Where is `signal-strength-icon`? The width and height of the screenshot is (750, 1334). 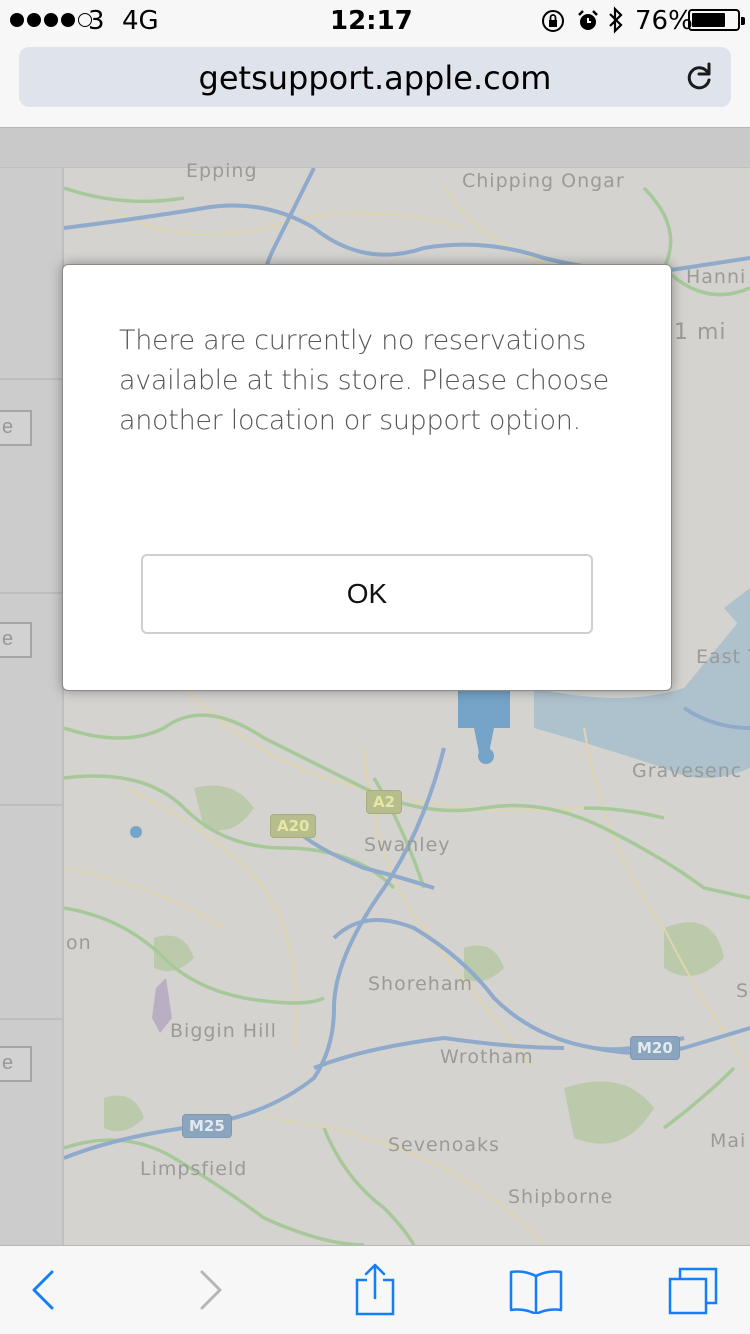 signal-strength-icon is located at coordinates (51, 20).